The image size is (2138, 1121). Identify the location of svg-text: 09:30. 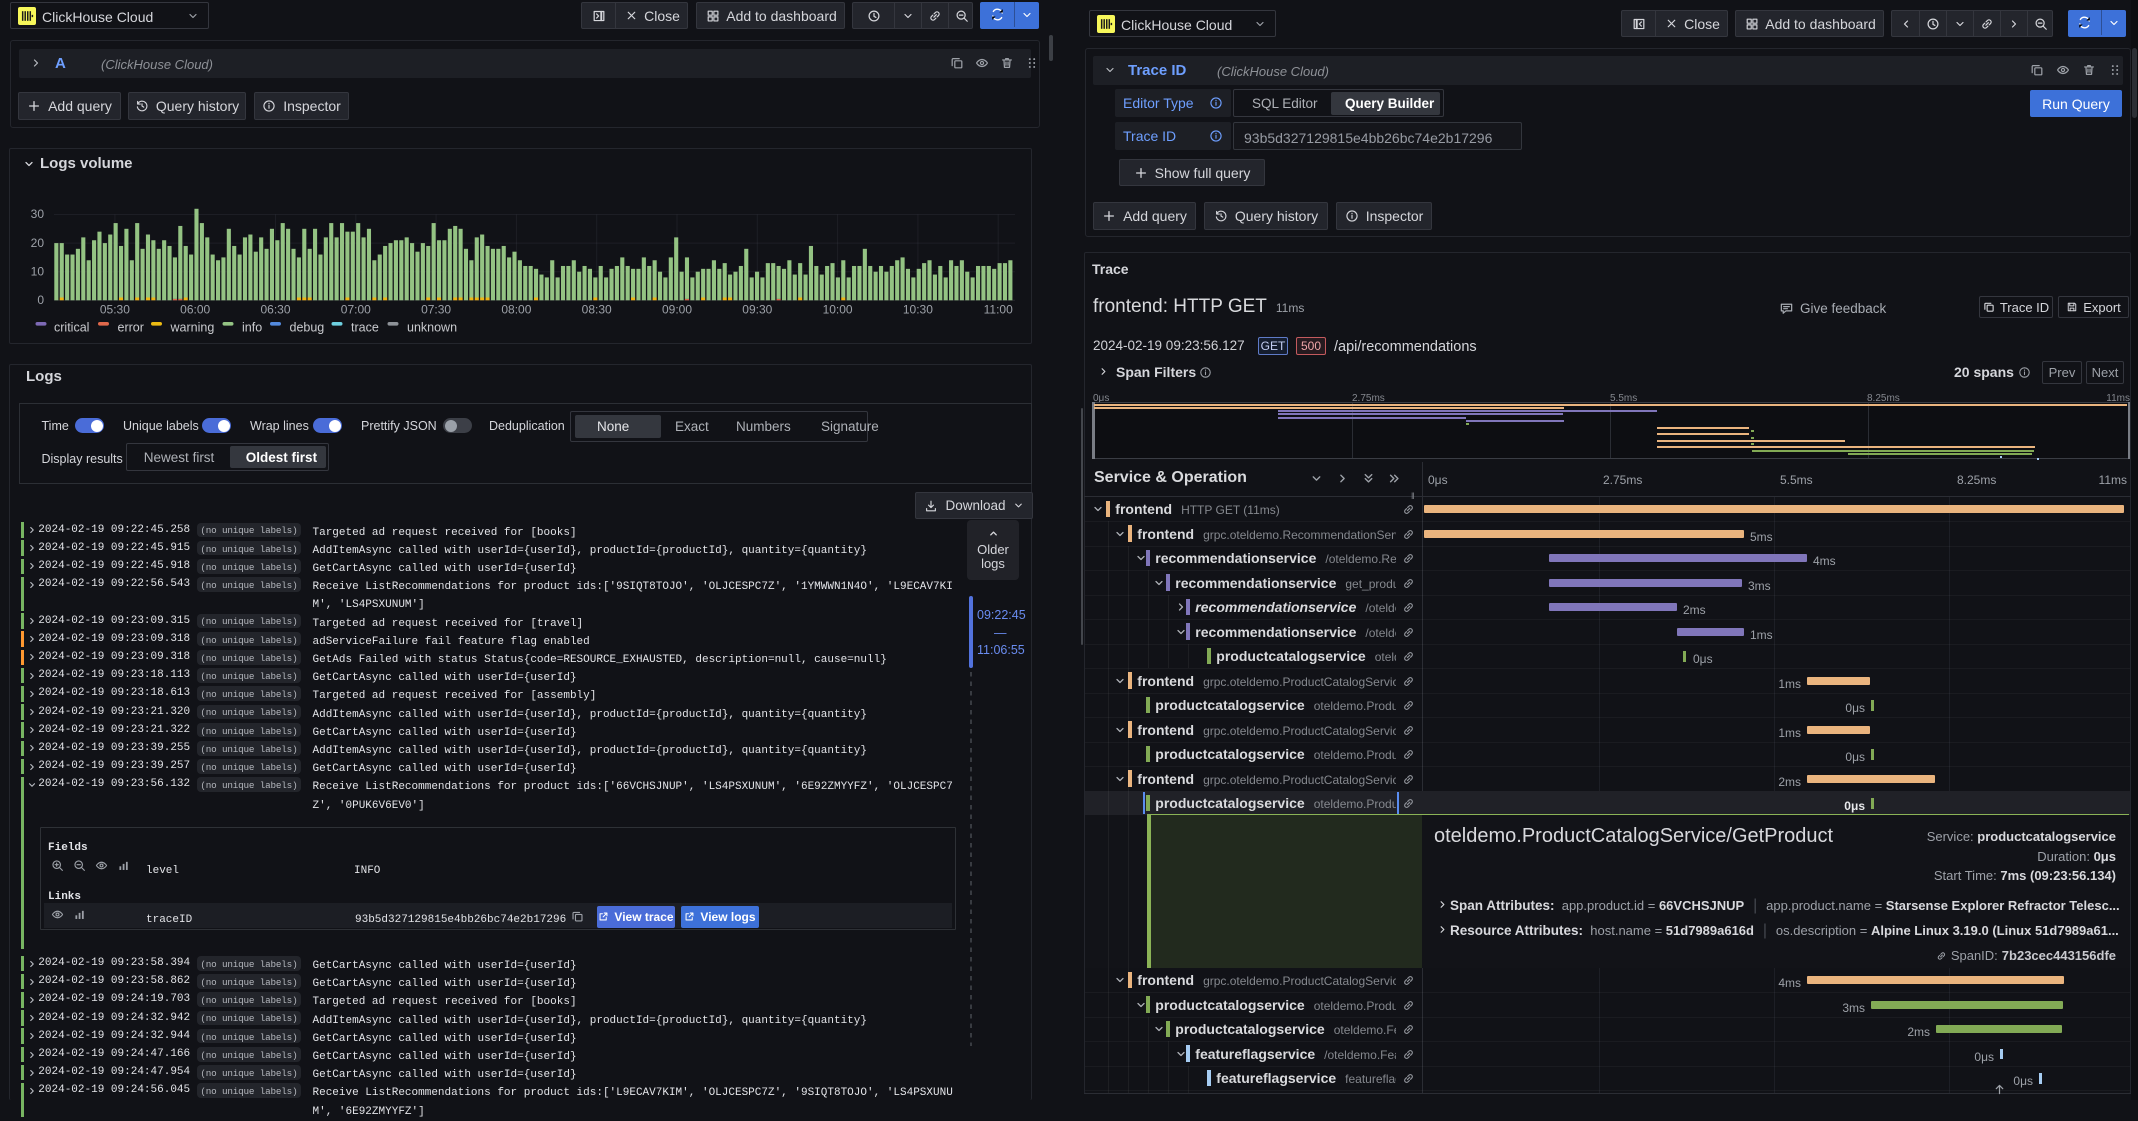
(757, 309).